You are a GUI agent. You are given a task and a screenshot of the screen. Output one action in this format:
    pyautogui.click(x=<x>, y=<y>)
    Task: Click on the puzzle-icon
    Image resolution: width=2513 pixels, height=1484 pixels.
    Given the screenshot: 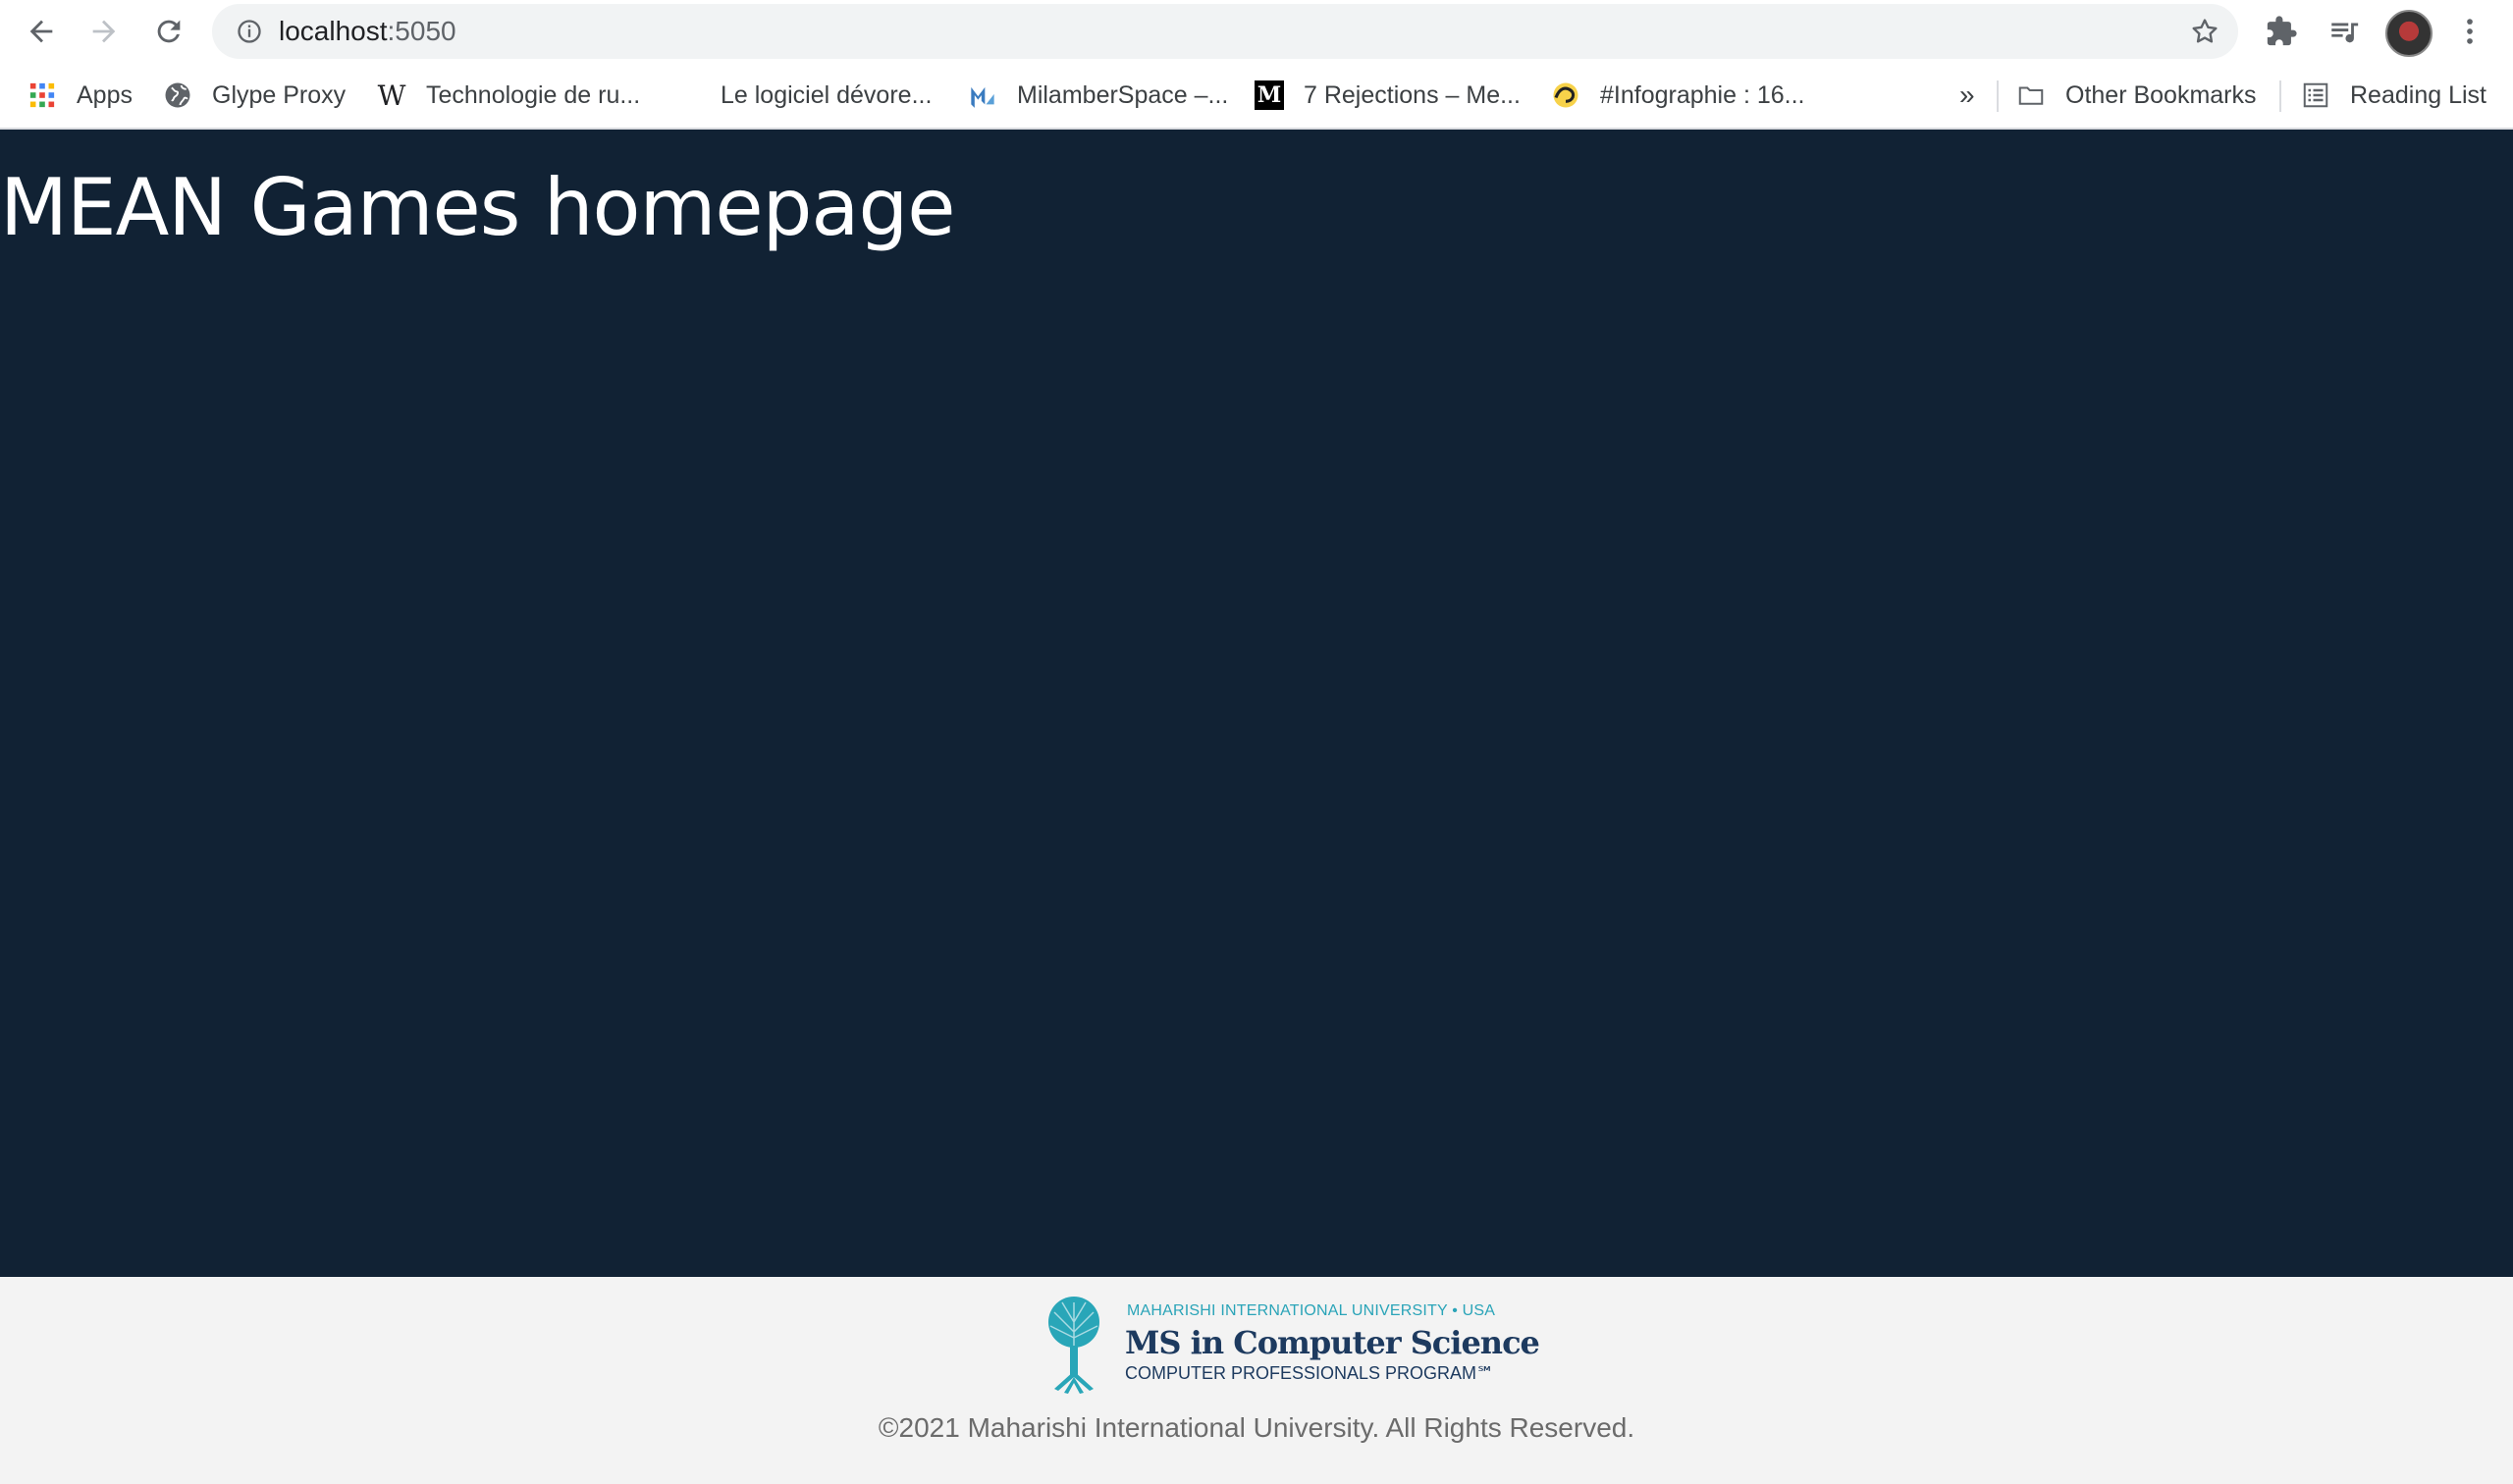 What is the action you would take?
    pyautogui.click(x=2282, y=31)
    